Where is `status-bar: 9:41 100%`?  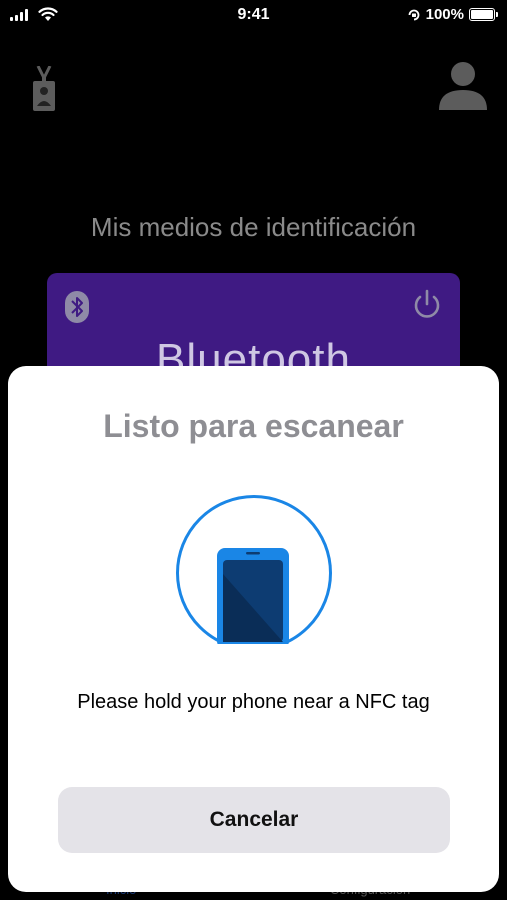
status-bar: 9:41 100% is located at coordinates (253, 15).